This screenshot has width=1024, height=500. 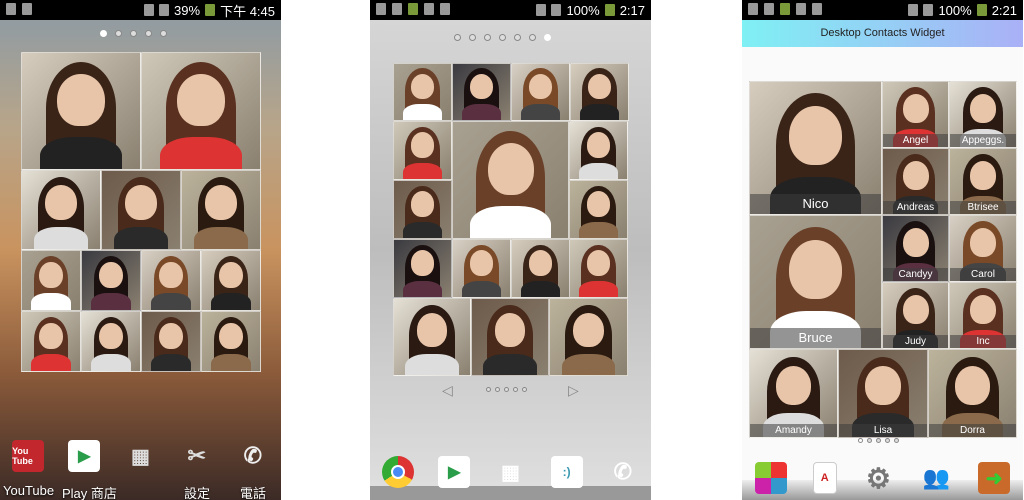 What do you see at coordinates (573, 390) in the screenshot?
I see `next-page-arrow: ▷` at bounding box center [573, 390].